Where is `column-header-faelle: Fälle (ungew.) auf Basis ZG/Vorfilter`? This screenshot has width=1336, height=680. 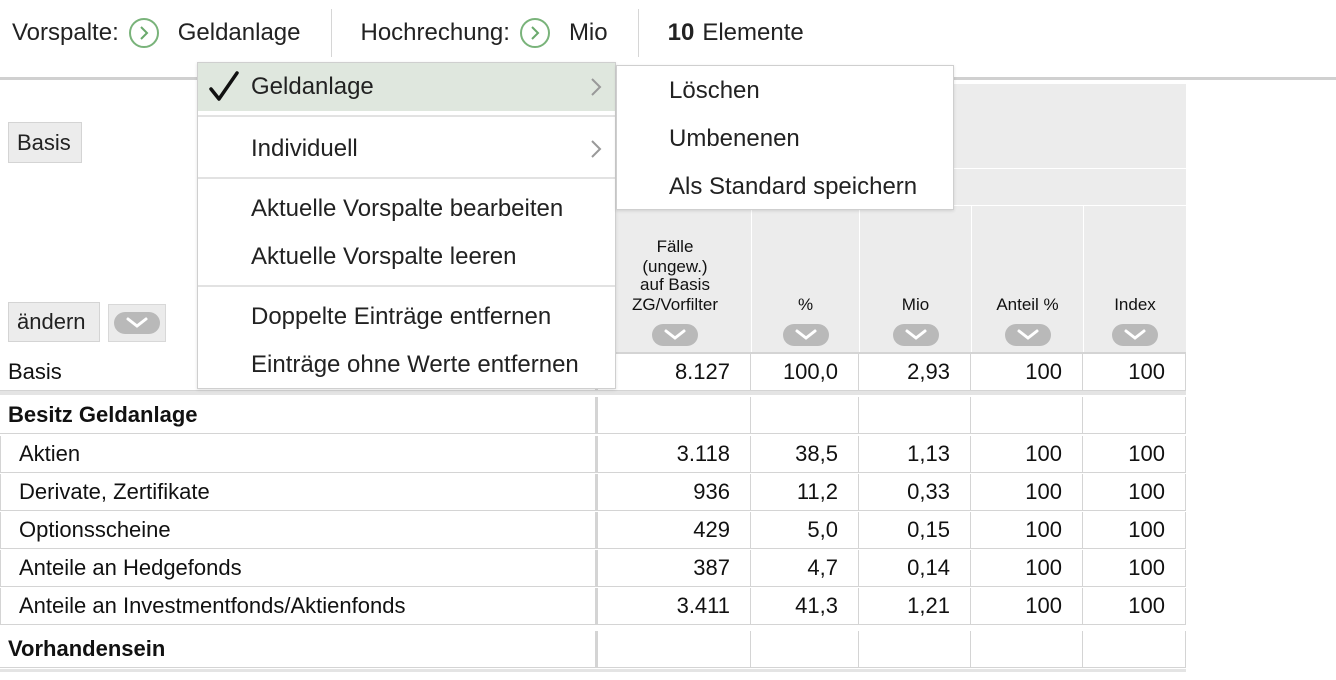 column-header-faelle: Fälle (ungew.) auf Basis ZG/Vorfilter is located at coordinates (674, 280).